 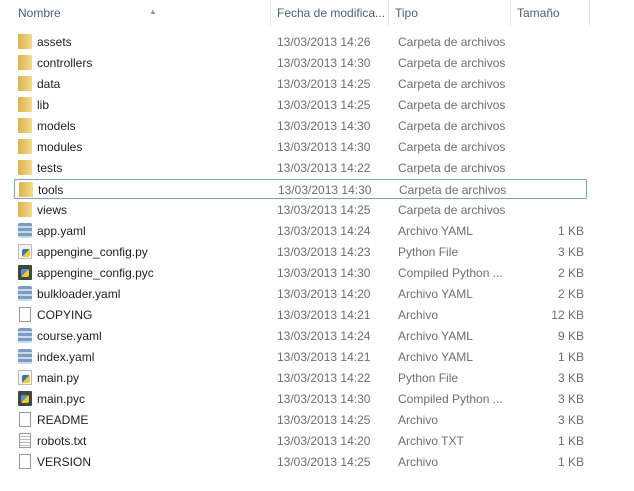 I want to click on file-size: 9 KB, so click(x=570, y=336).